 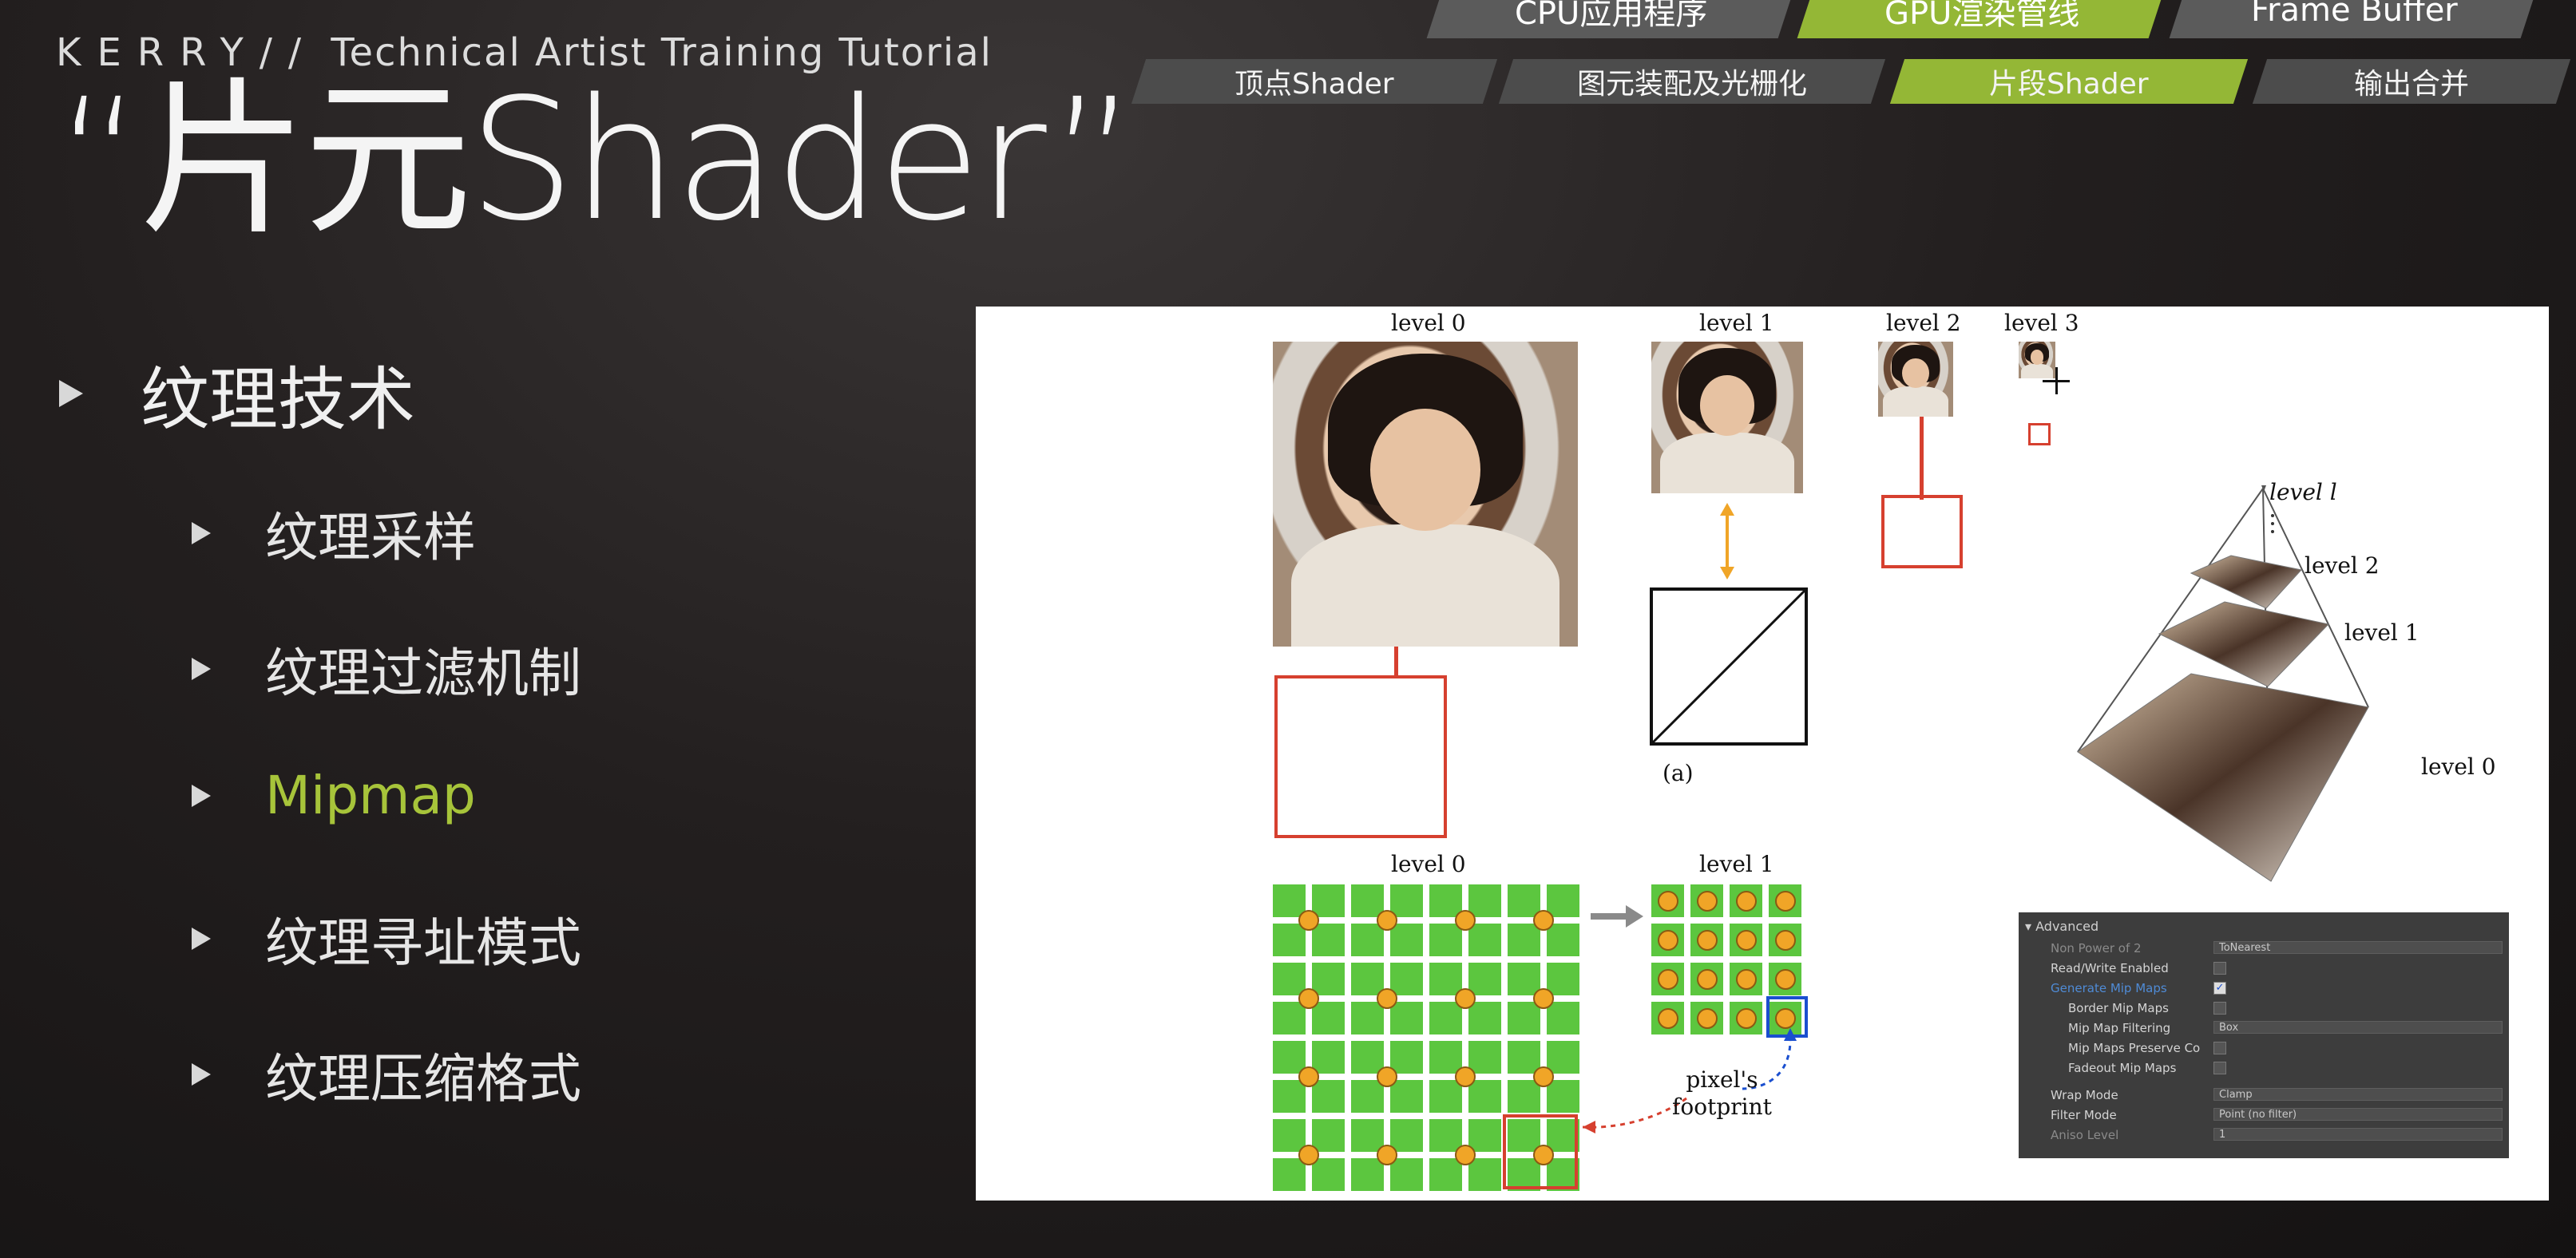 What do you see at coordinates (1722, 1093) in the screenshot?
I see `footprint-label: pixel's footprint` at bounding box center [1722, 1093].